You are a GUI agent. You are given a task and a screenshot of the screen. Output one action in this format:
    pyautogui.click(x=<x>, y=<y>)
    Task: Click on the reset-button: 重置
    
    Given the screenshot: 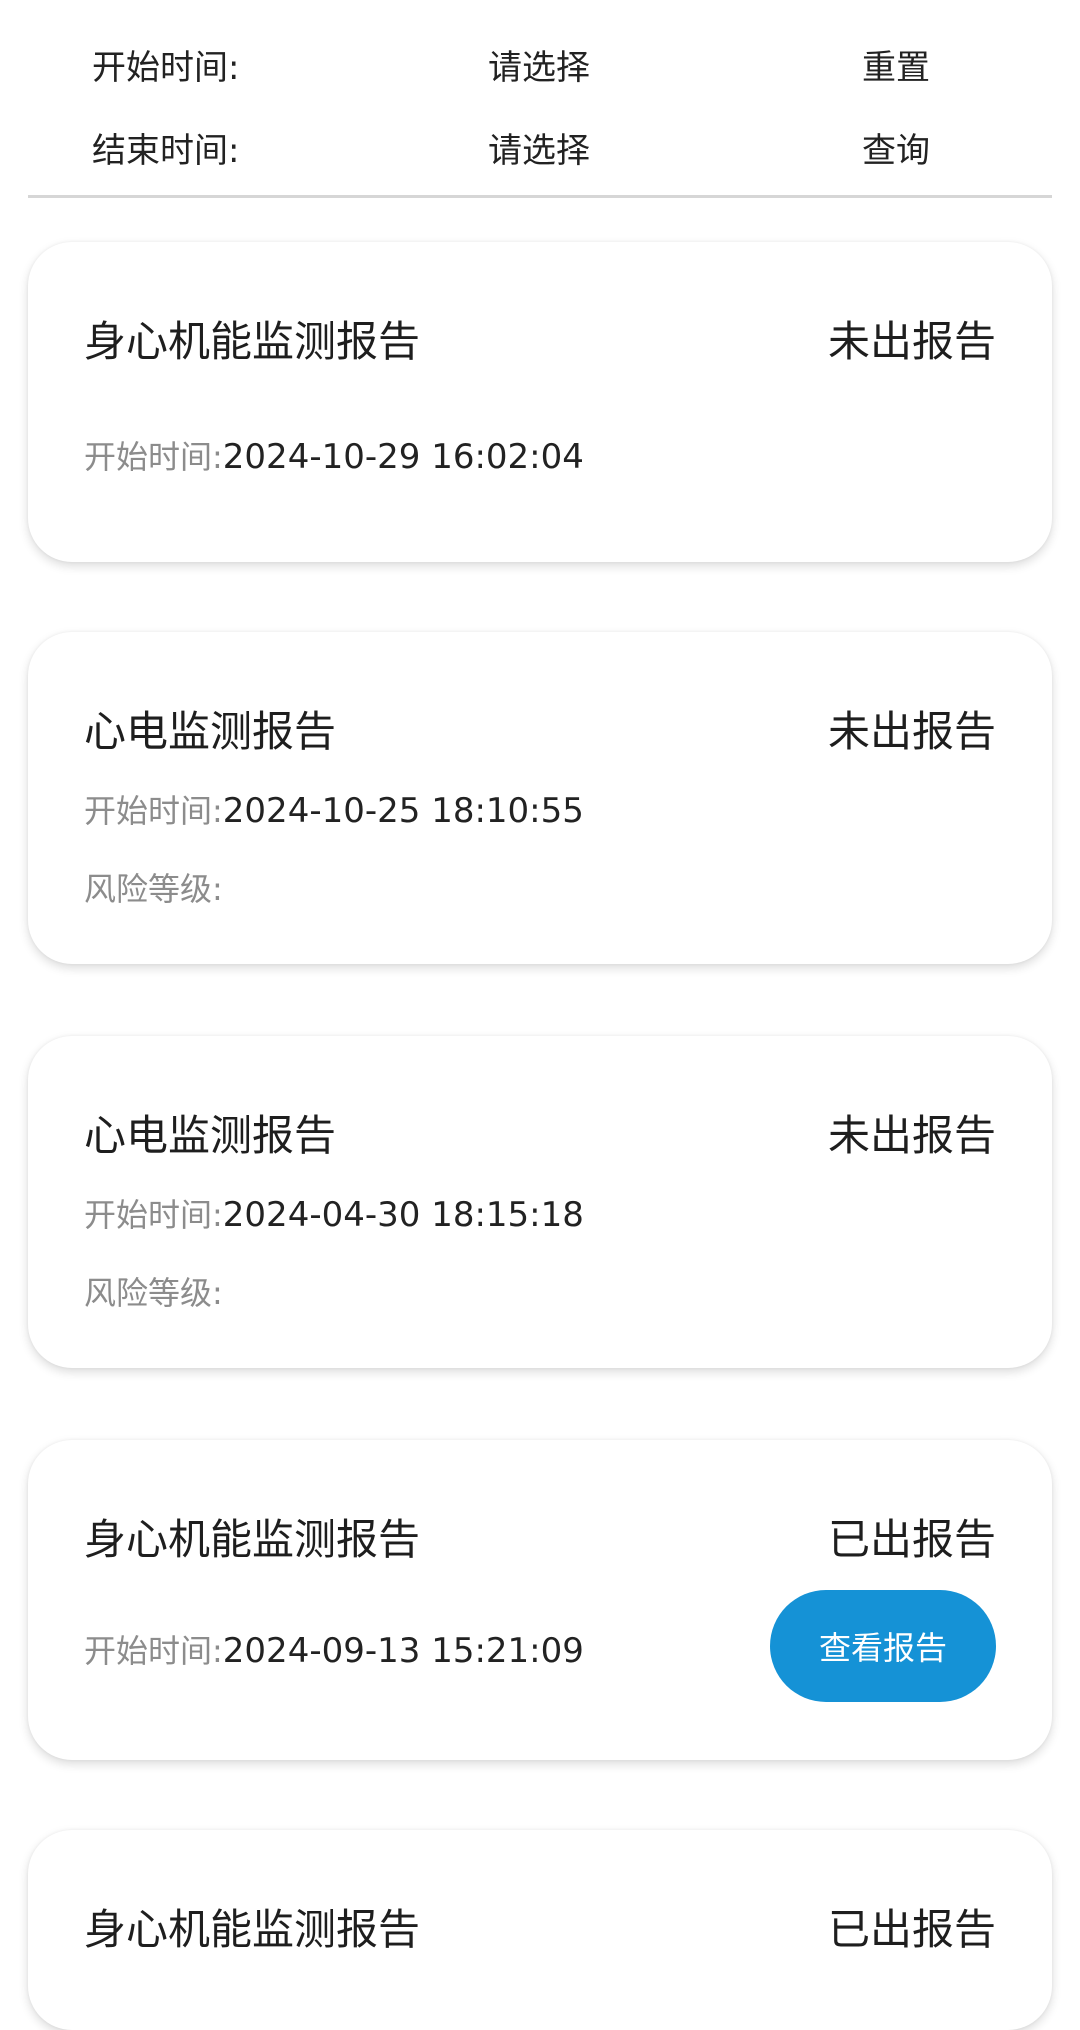 What is the action you would take?
    pyautogui.click(x=896, y=64)
    